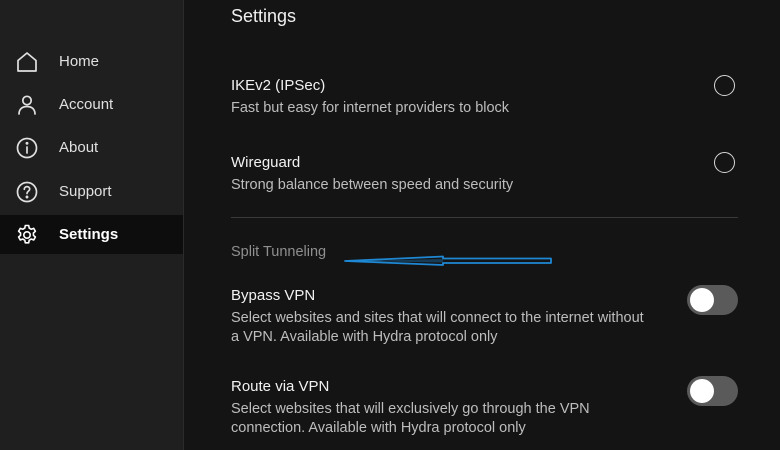 The height and width of the screenshot is (450, 780). I want to click on page-title: Settings, so click(264, 16).